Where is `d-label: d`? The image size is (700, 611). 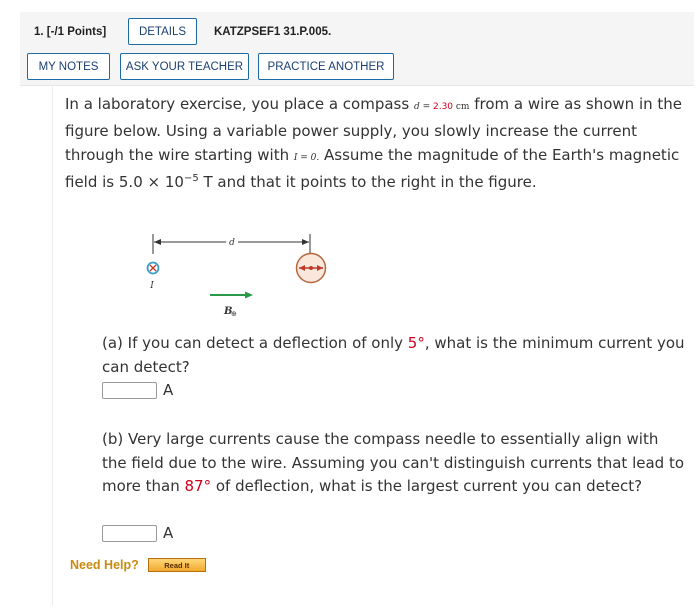
d-label: d is located at coordinates (232, 243).